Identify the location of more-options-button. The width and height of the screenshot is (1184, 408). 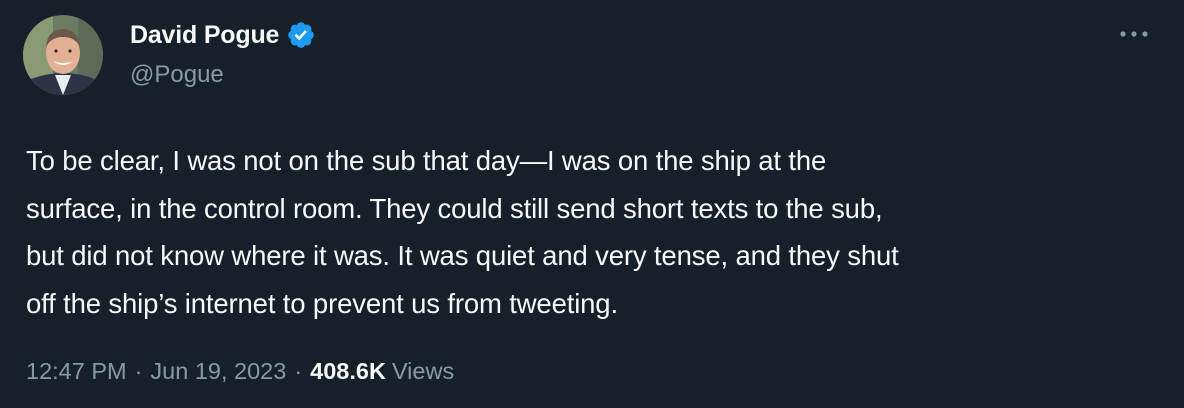
(1134, 34).